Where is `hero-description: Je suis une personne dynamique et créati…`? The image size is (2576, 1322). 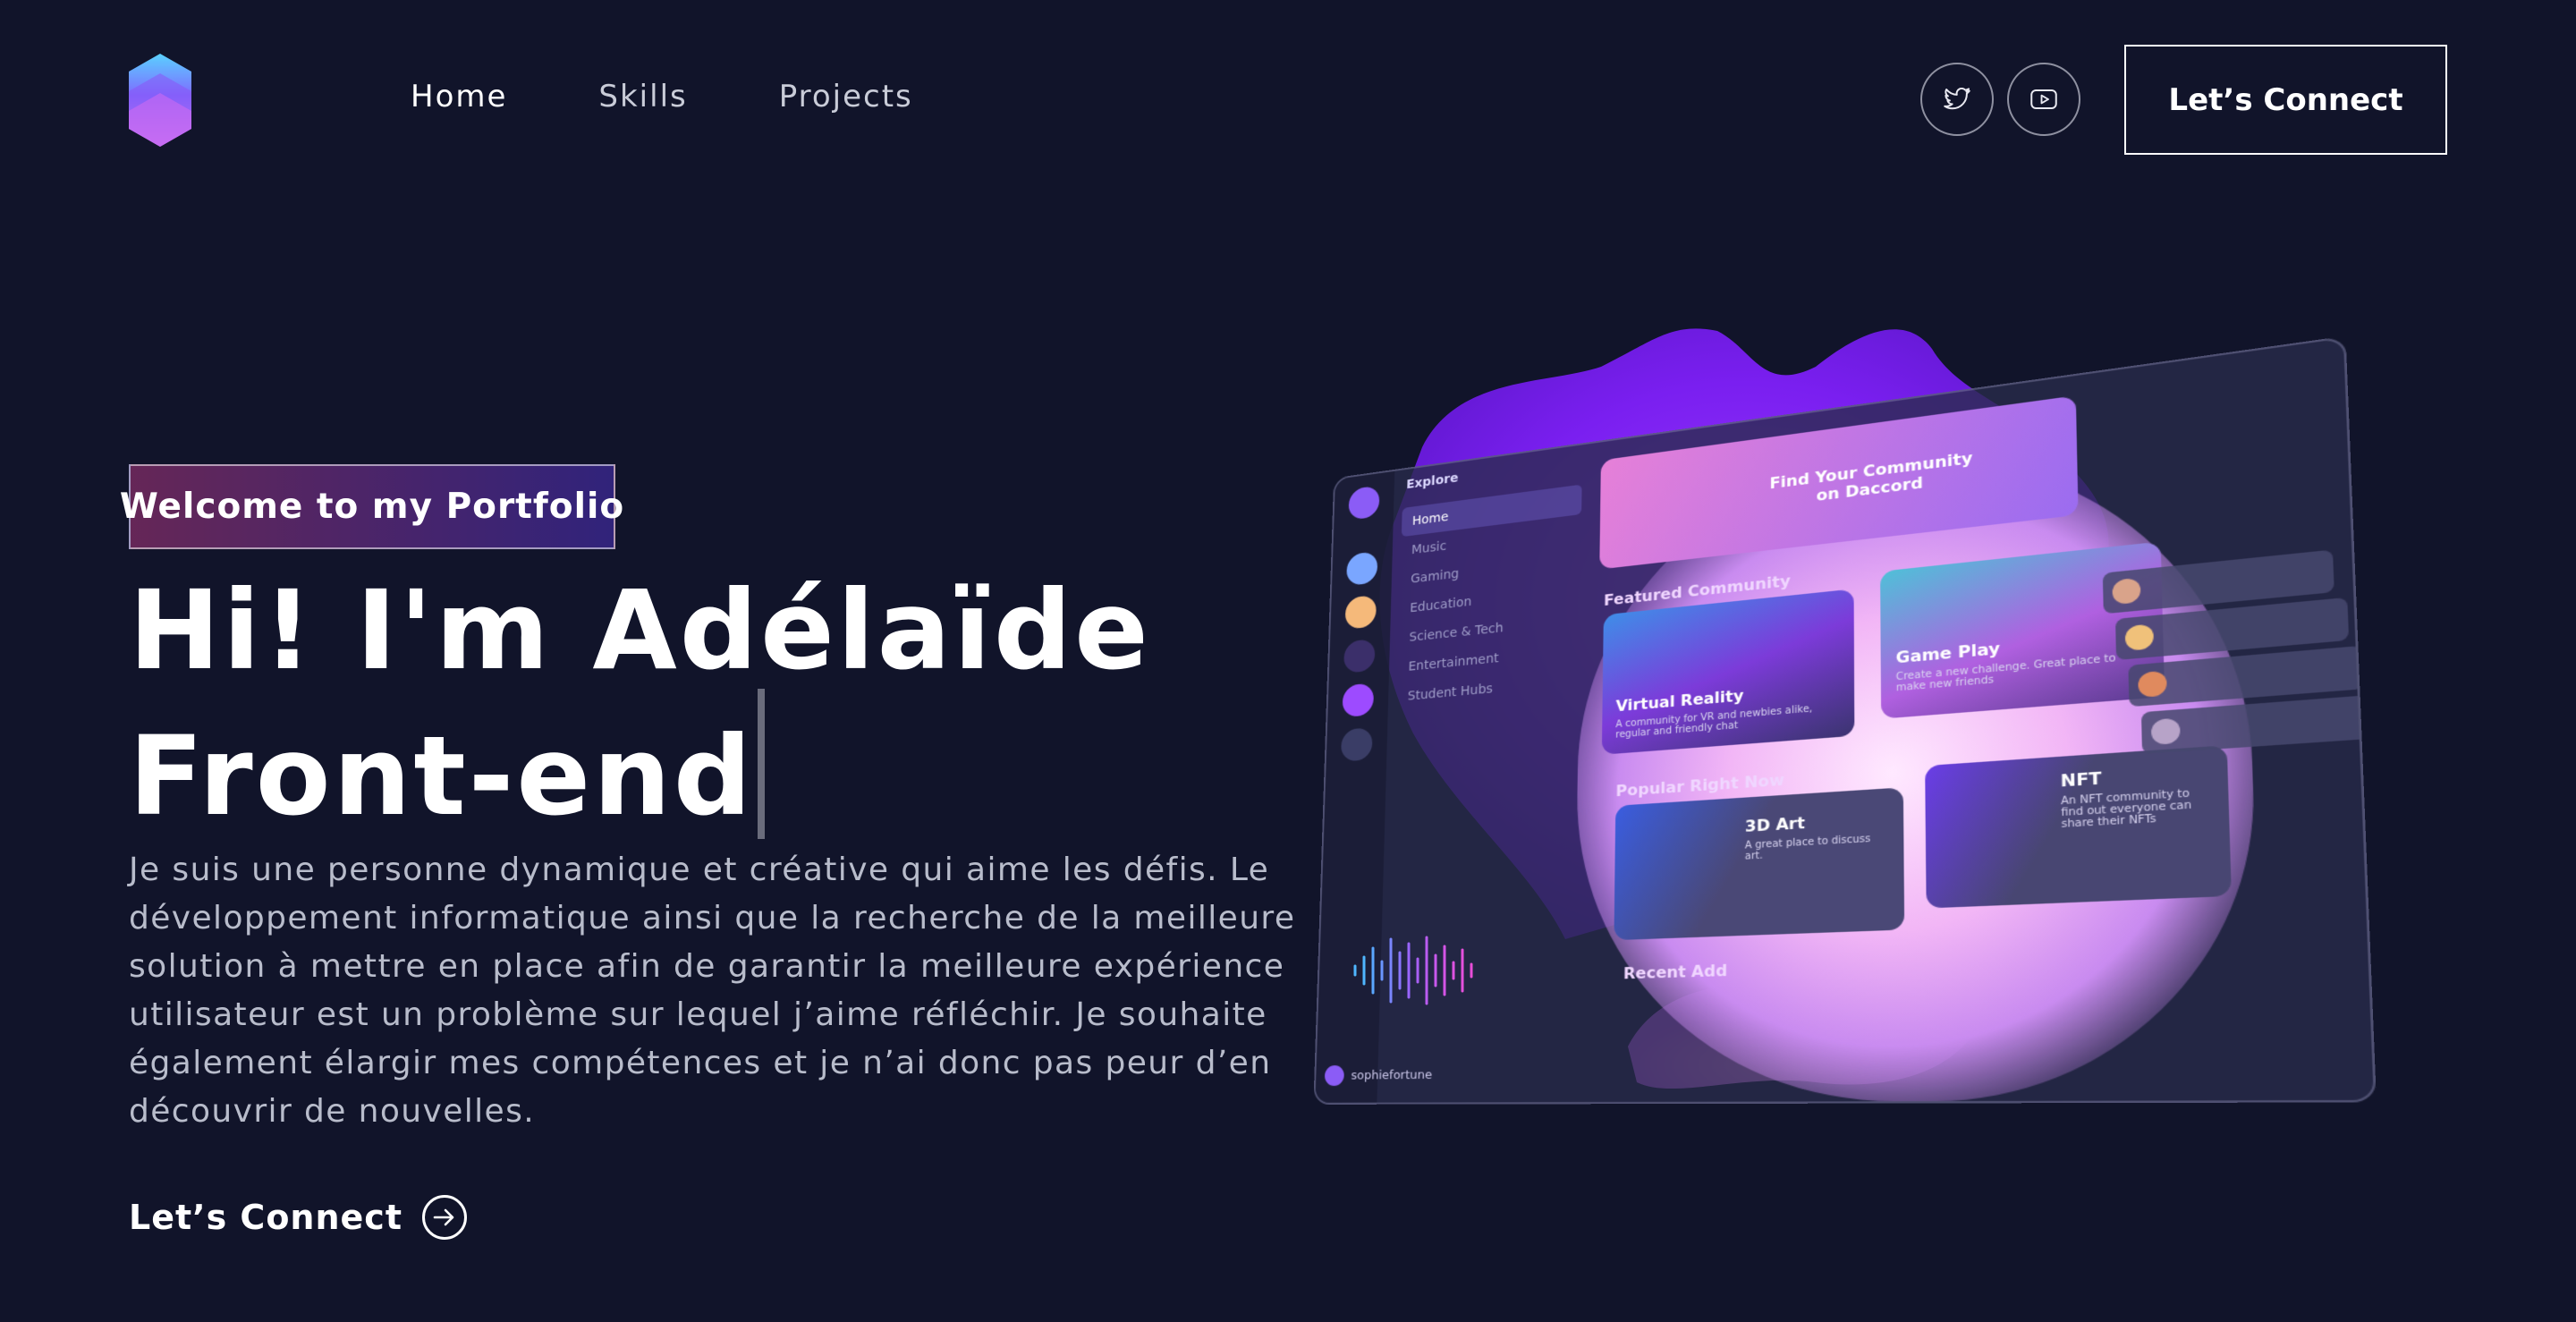
hero-description: Je suis une personne dynamique et créati… is located at coordinates (712, 991).